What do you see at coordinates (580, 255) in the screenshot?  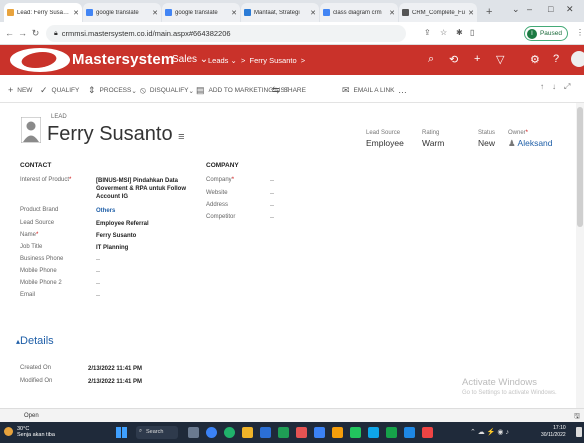 I see `vertical-scrollbar` at bounding box center [580, 255].